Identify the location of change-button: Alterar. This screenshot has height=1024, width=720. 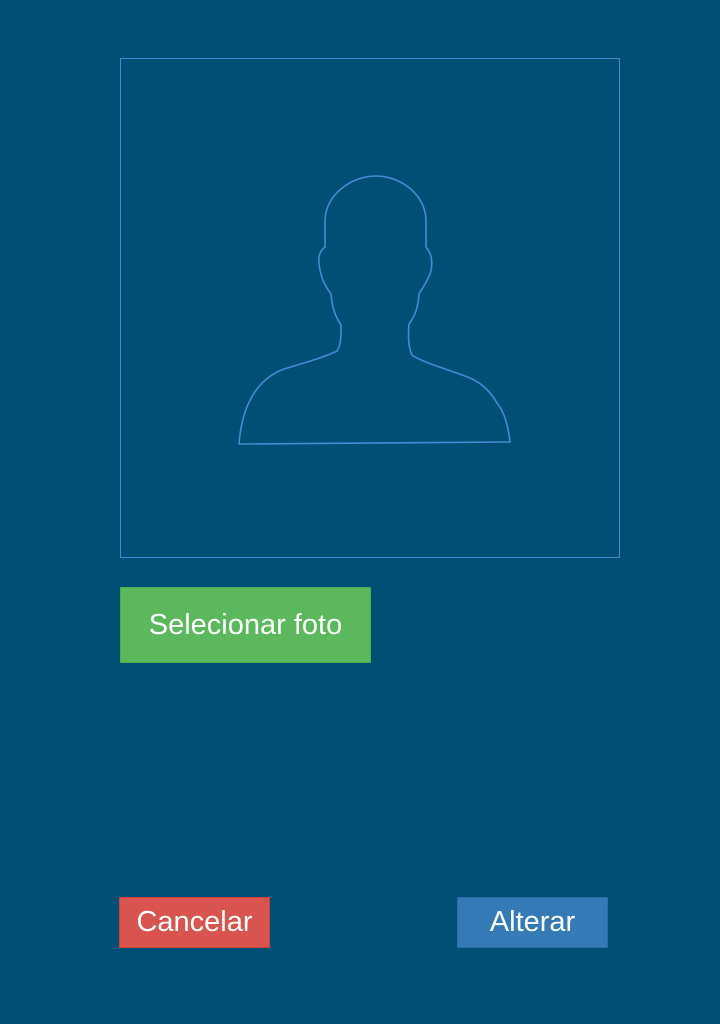
(532, 922).